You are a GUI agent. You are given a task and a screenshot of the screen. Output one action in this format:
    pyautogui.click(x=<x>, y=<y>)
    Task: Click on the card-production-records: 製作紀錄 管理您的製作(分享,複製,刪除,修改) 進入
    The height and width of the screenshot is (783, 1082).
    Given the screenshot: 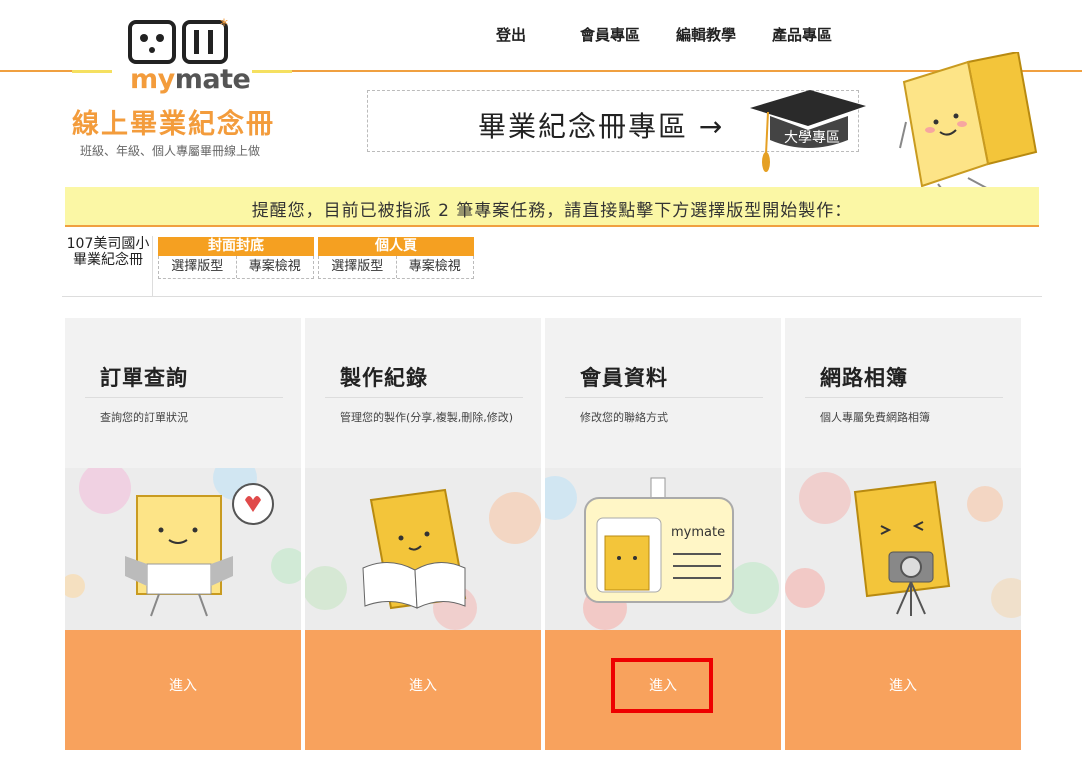 What is the action you would take?
    pyautogui.click(x=423, y=534)
    